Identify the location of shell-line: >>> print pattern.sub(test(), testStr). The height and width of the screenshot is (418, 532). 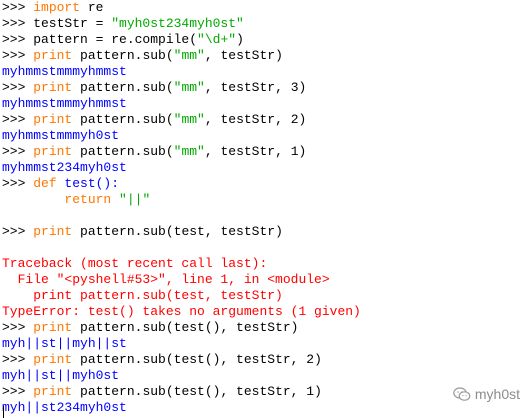
(266, 328).